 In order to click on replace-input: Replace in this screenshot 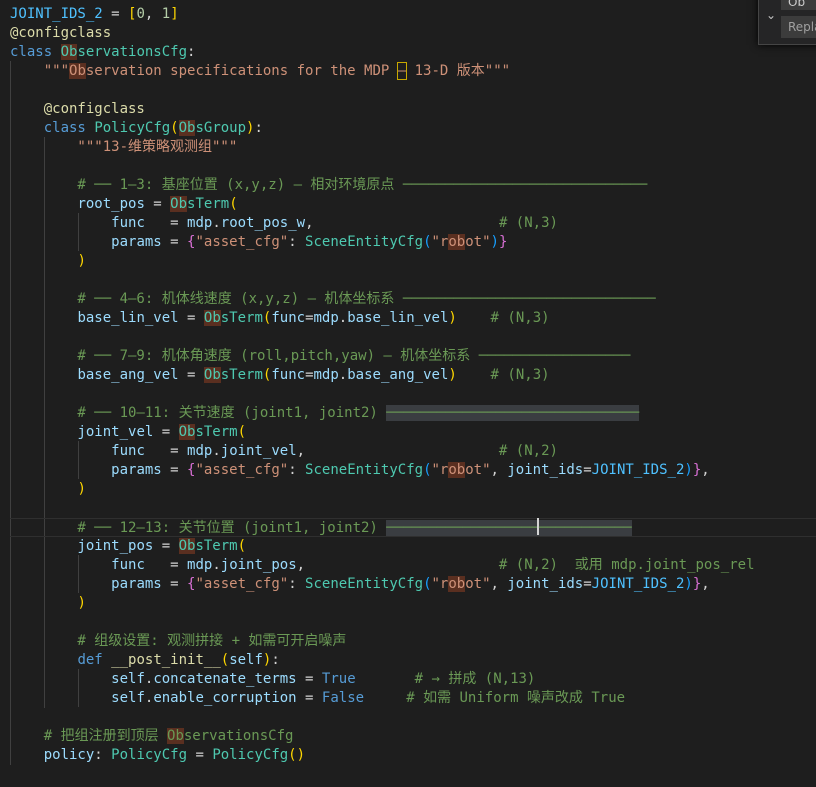, I will do `click(798, 27)`.